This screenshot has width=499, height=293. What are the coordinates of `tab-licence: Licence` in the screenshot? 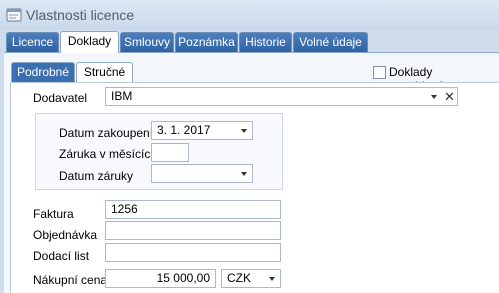 It's located at (32, 42).